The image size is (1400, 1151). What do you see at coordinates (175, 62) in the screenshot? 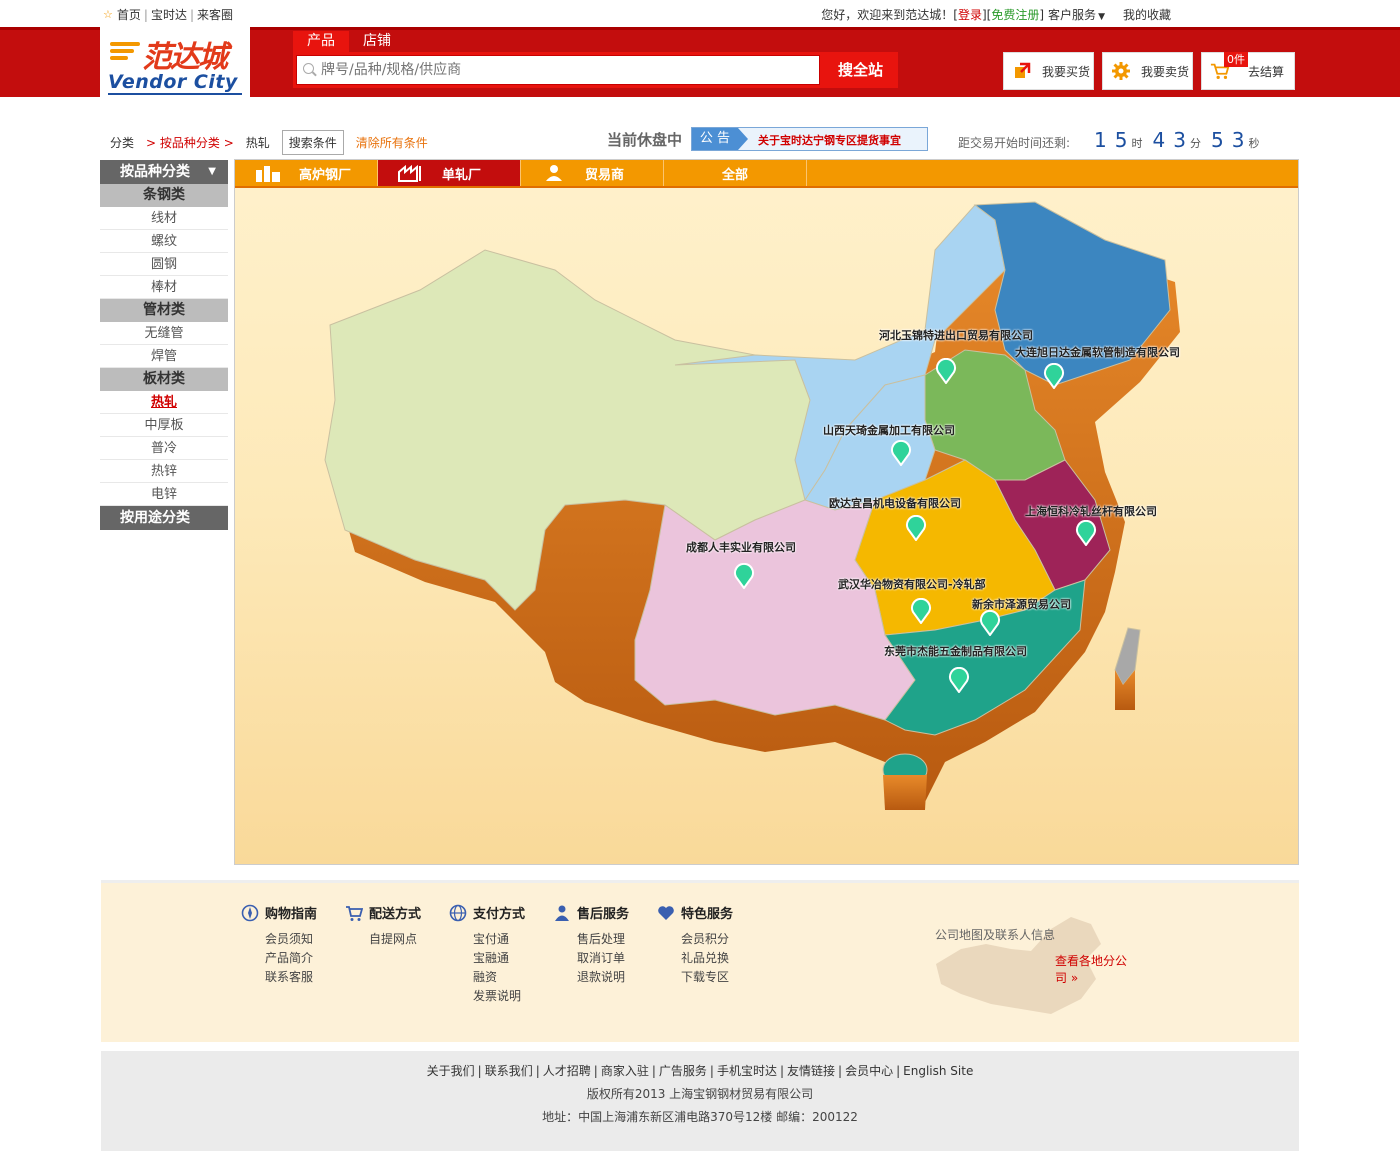
I see `site-logo: 范达城 Vendor City` at bounding box center [175, 62].